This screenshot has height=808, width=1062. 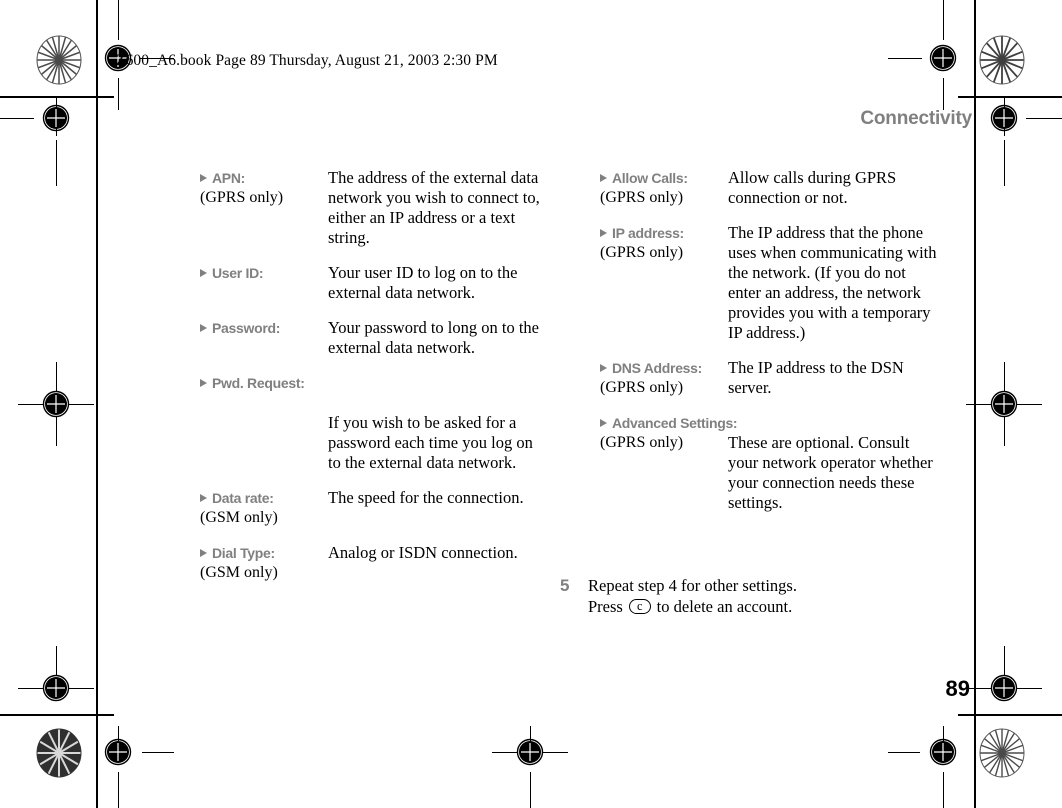 I want to click on term-line: Password:, so click(x=264, y=328).